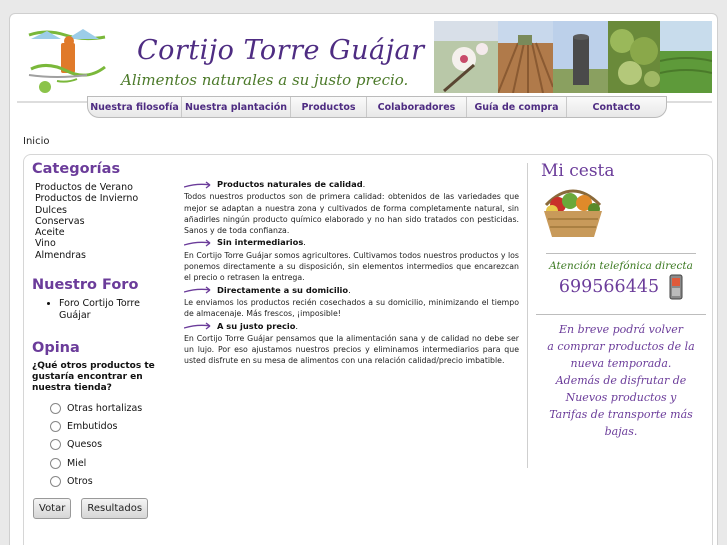  I want to click on column-divider, so click(527, 315).